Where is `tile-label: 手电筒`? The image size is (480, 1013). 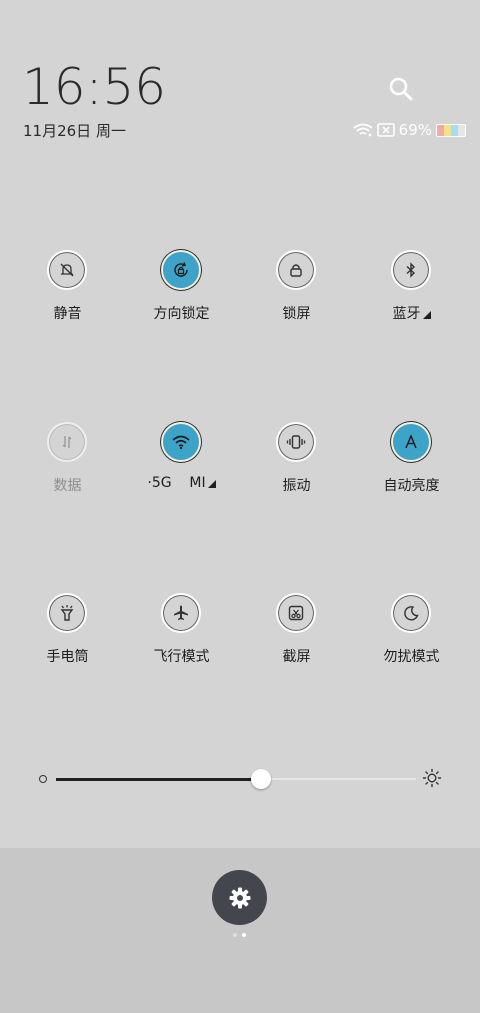
tile-label: 手电筒 is located at coordinates (67, 657).